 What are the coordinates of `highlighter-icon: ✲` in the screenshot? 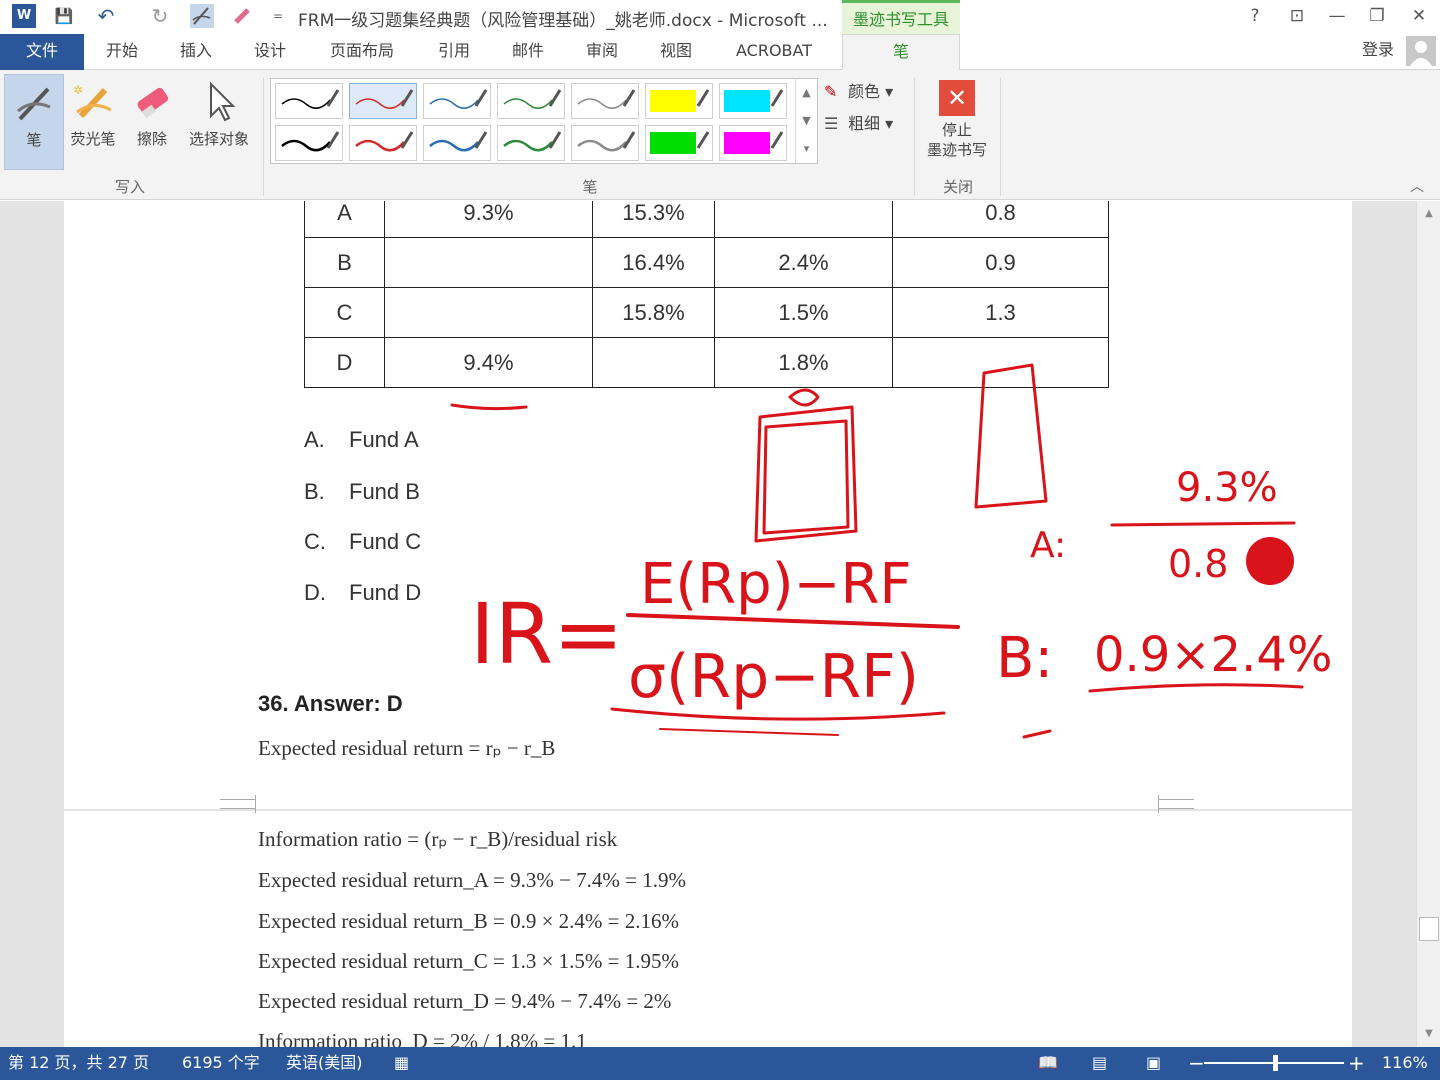 It's located at (93, 102).